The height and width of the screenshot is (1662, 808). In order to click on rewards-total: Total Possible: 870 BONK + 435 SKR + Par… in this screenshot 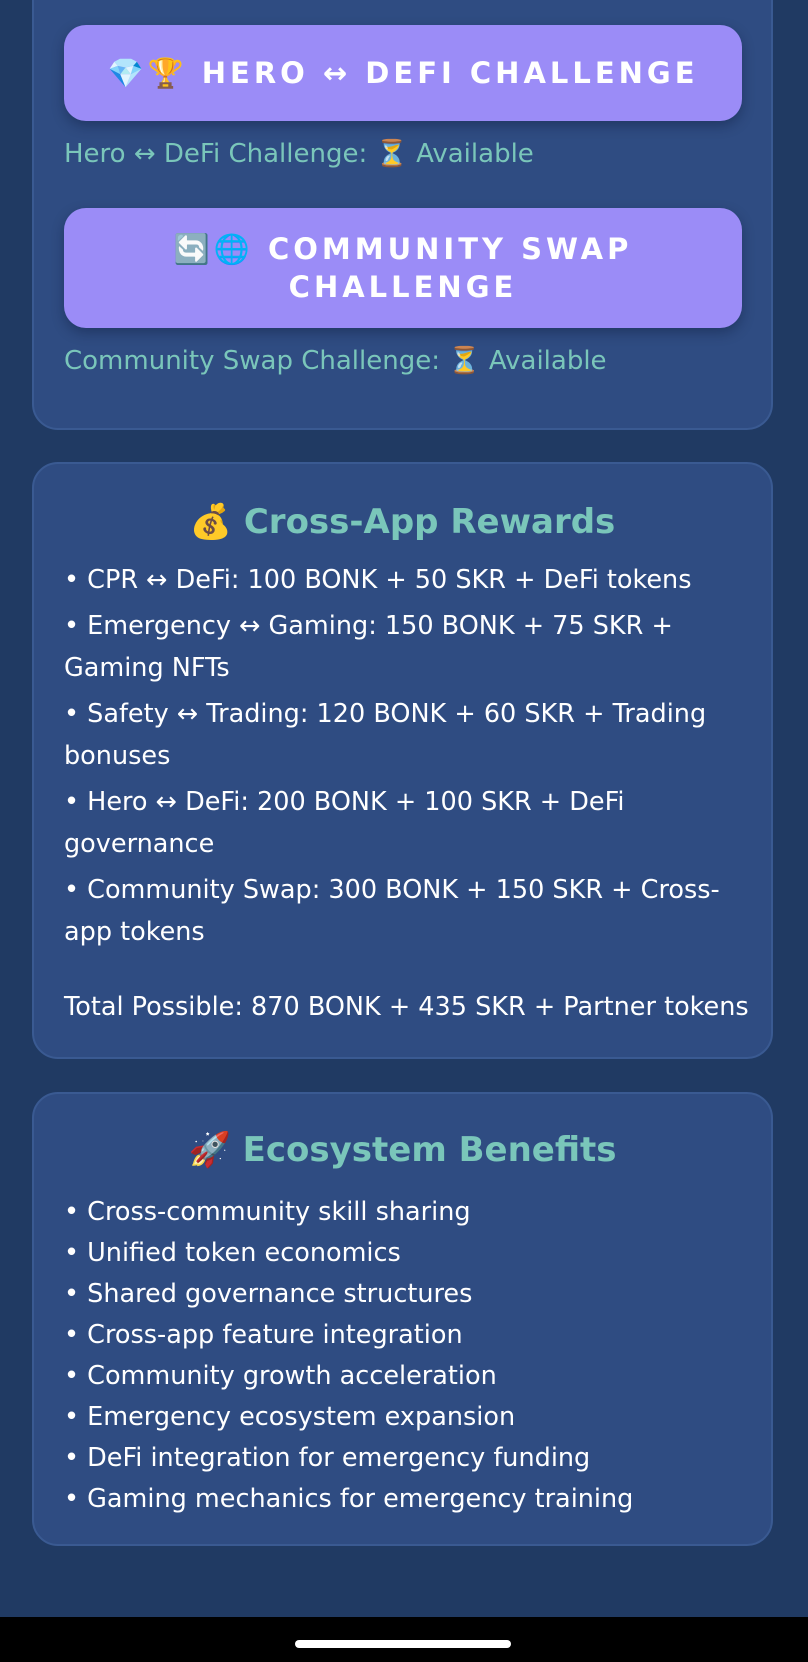, I will do `click(406, 1007)`.